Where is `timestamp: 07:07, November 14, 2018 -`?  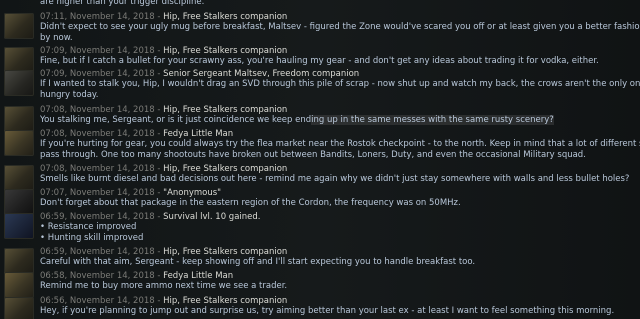
timestamp: 07:07, November 14, 2018 - is located at coordinates (102, 193).